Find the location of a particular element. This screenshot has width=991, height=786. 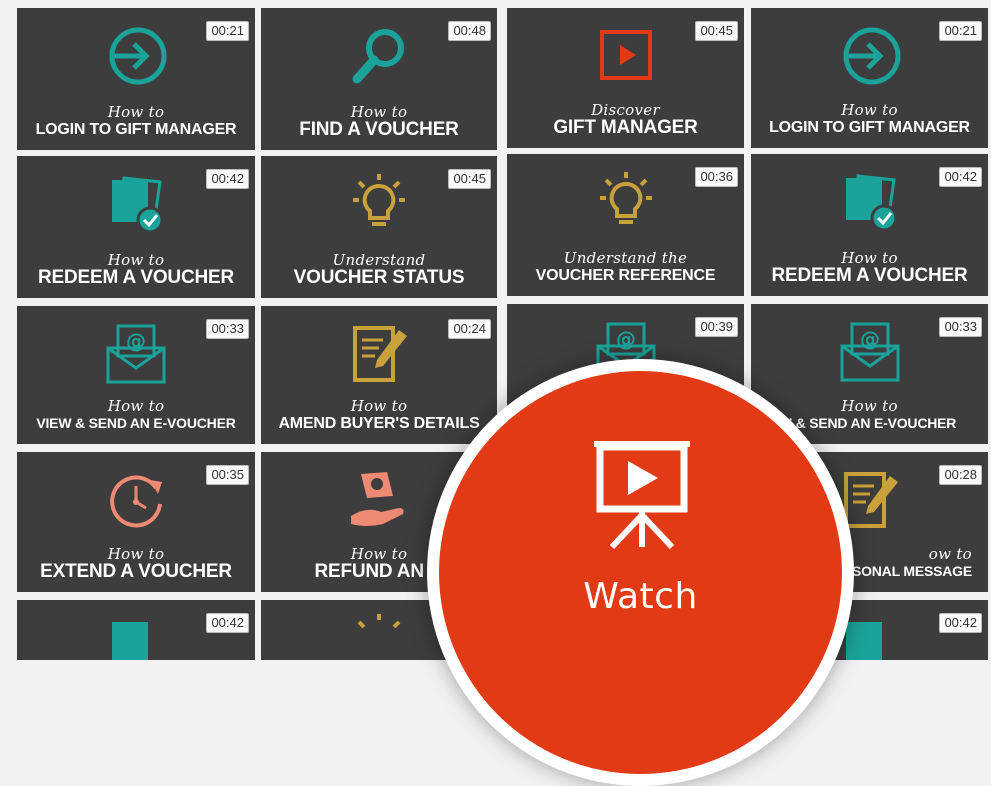

duration-badge: 00:36 is located at coordinates (716, 177).